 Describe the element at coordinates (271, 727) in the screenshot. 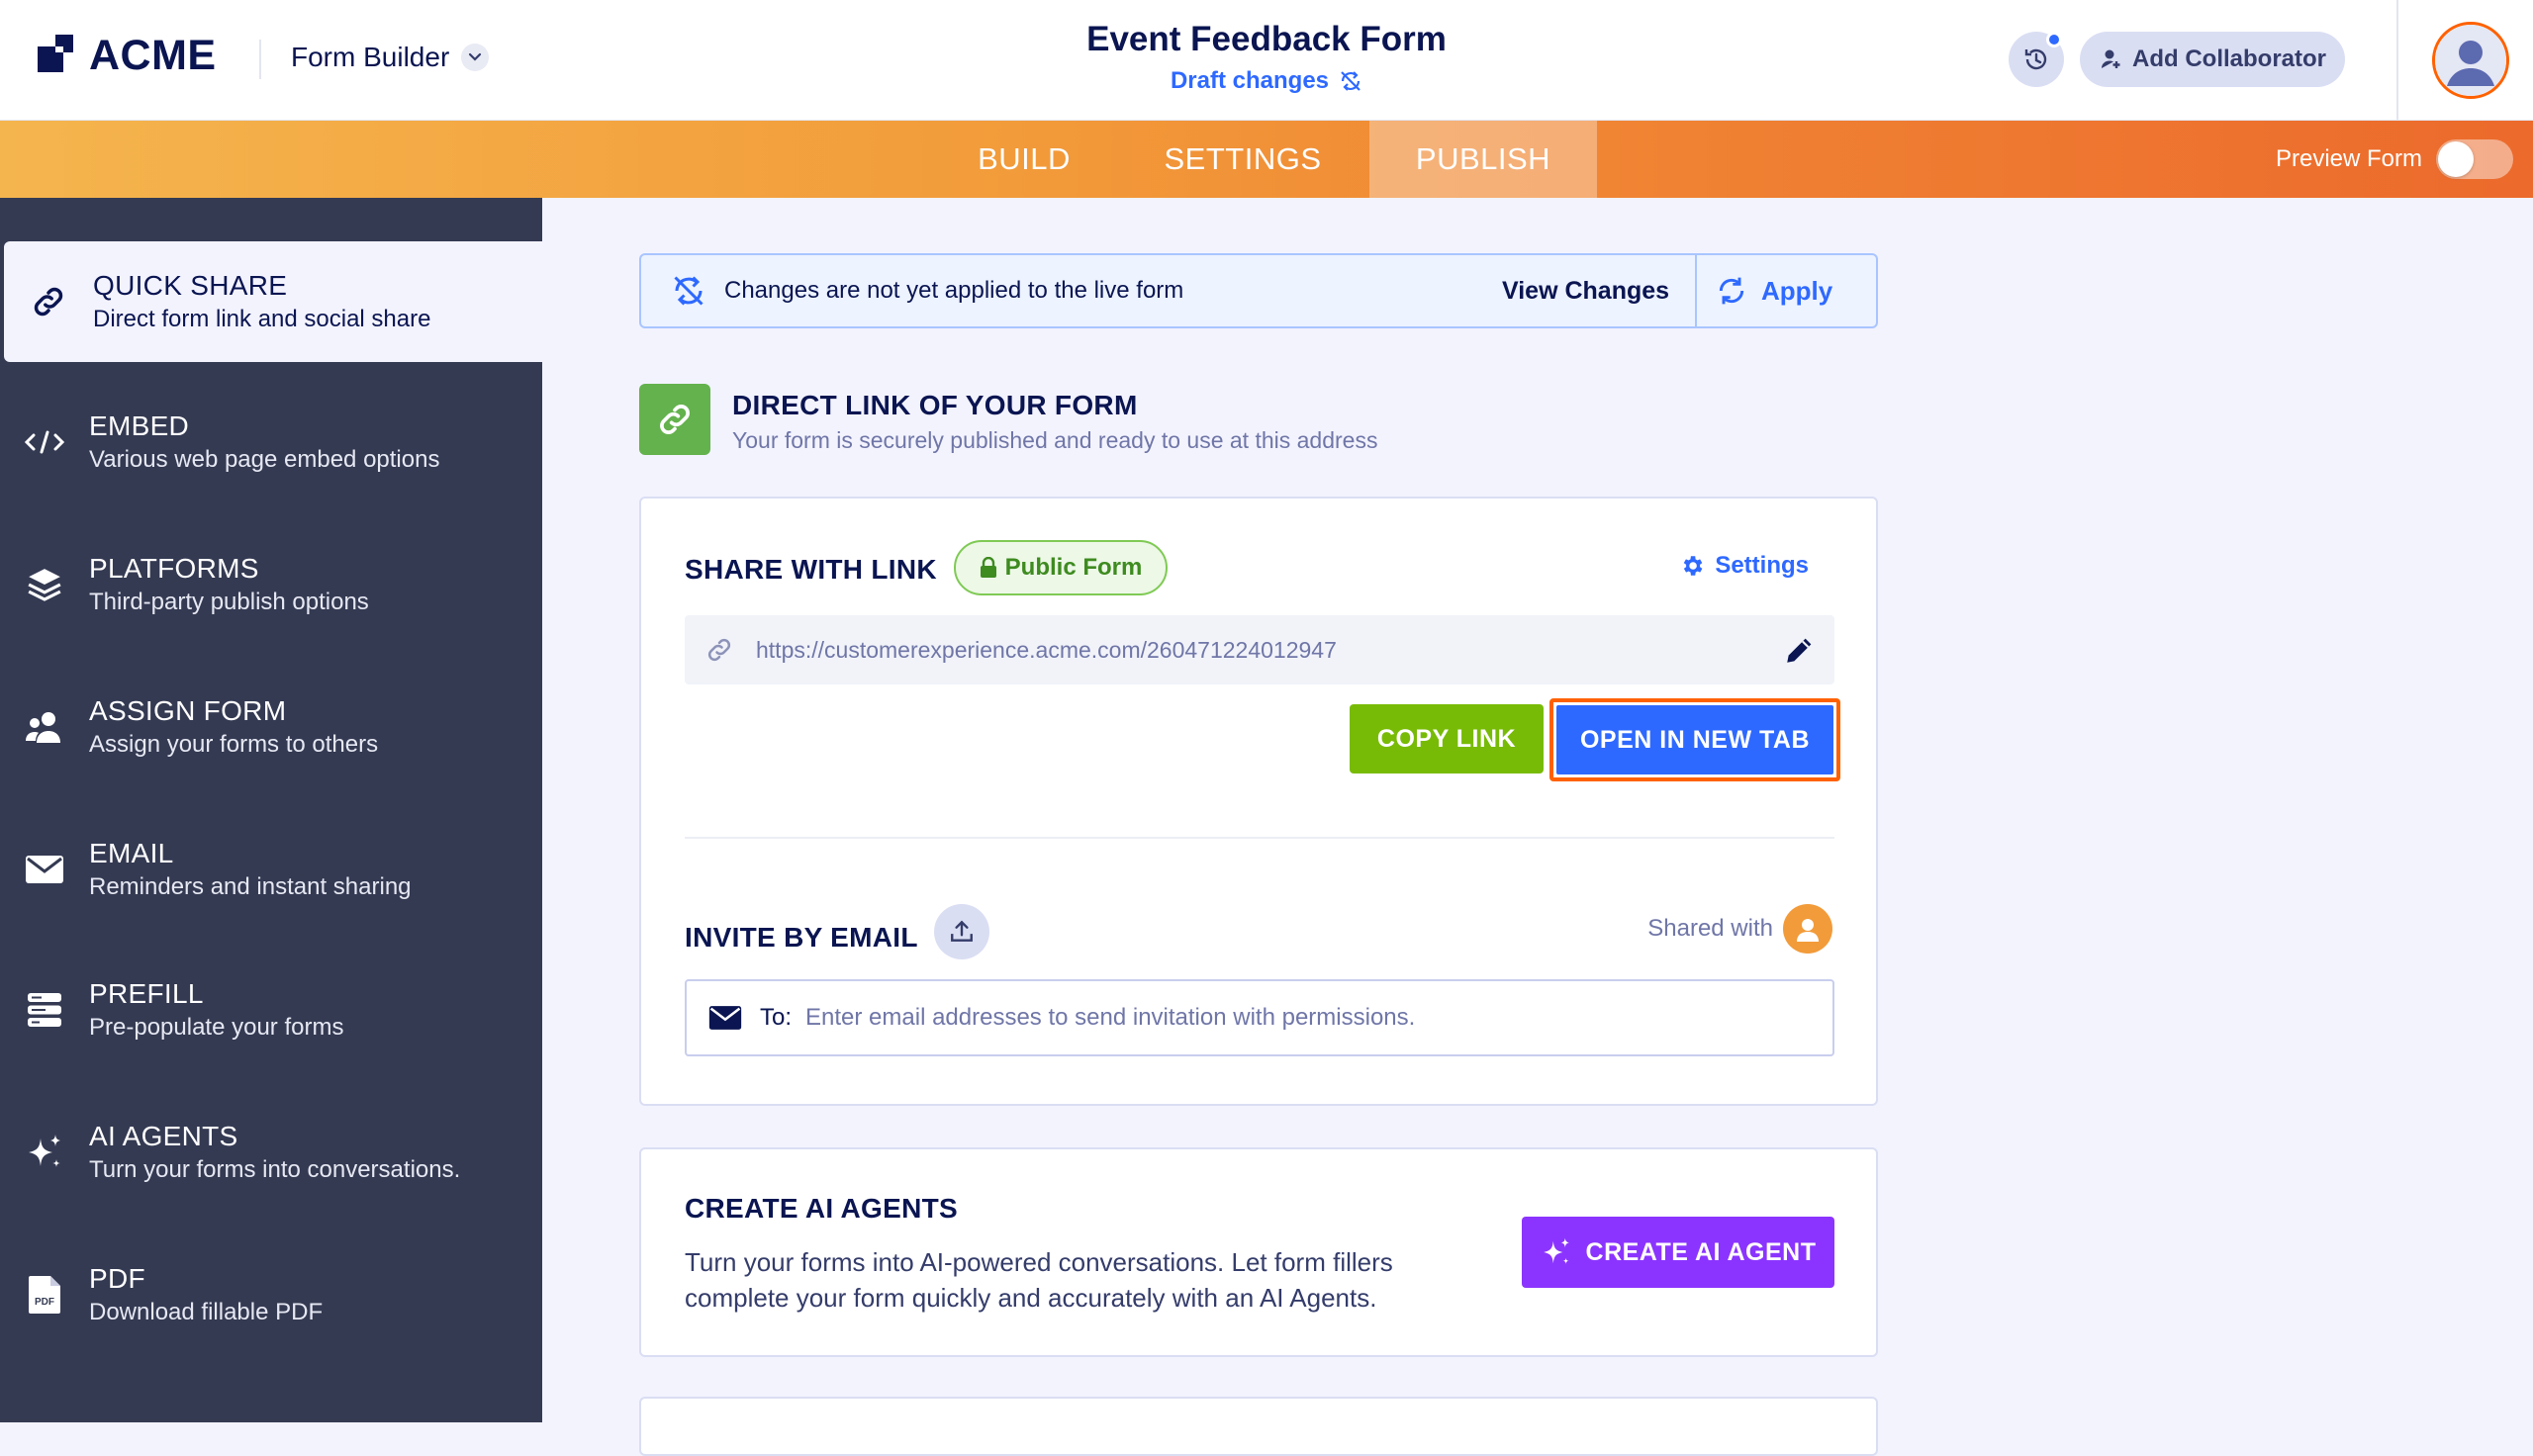

I see `sidebar-item-assign-form: ASSIGN FORM Assign your forms to others` at that location.